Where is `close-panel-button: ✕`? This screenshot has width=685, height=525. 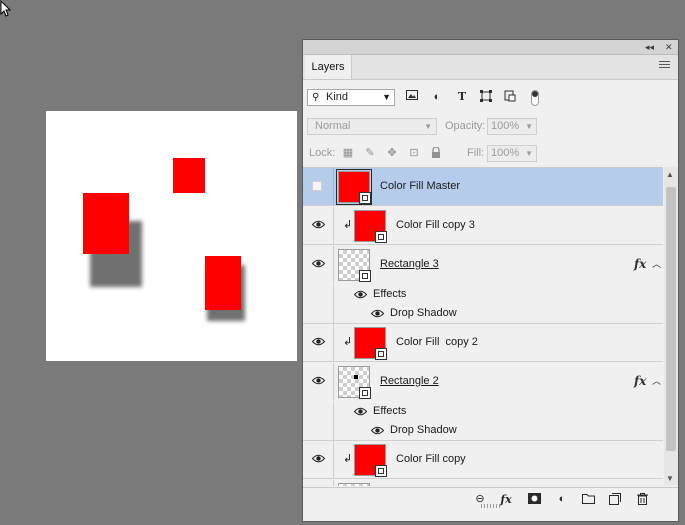 close-panel-button: ✕ is located at coordinates (669, 47).